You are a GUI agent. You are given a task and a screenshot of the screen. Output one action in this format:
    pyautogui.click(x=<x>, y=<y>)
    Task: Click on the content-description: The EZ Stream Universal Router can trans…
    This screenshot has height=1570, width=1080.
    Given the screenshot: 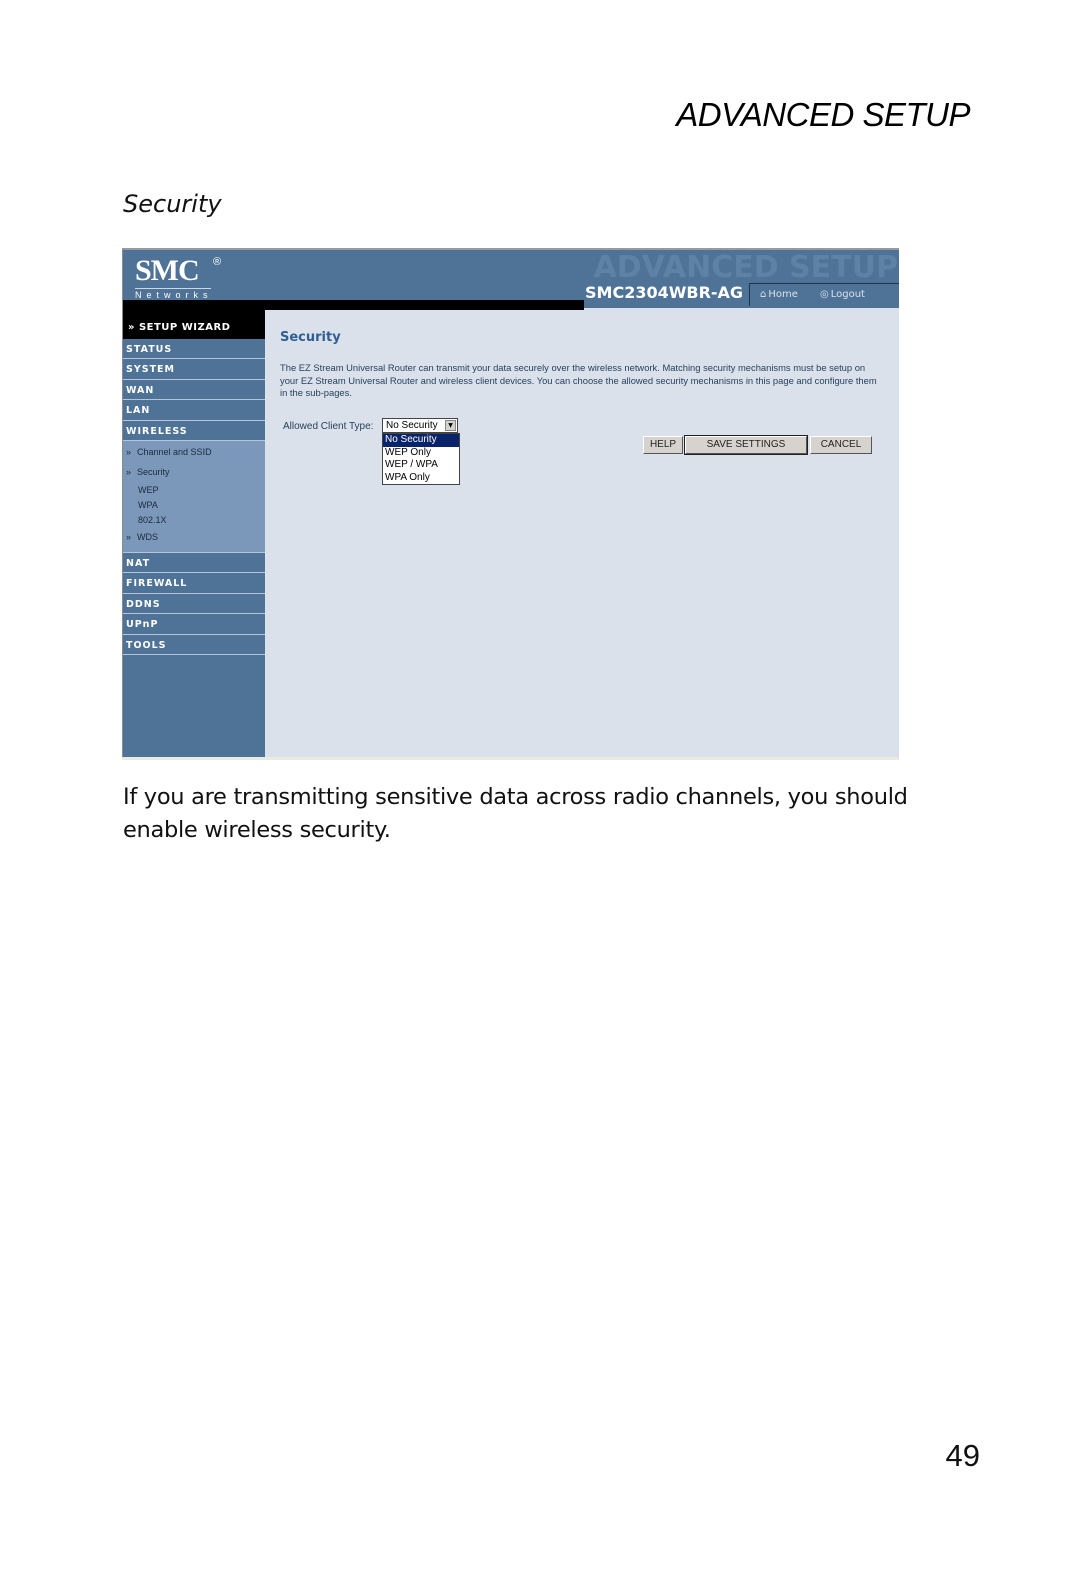 What is the action you would take?
    pyautogui.click(x=578, y=380)
    